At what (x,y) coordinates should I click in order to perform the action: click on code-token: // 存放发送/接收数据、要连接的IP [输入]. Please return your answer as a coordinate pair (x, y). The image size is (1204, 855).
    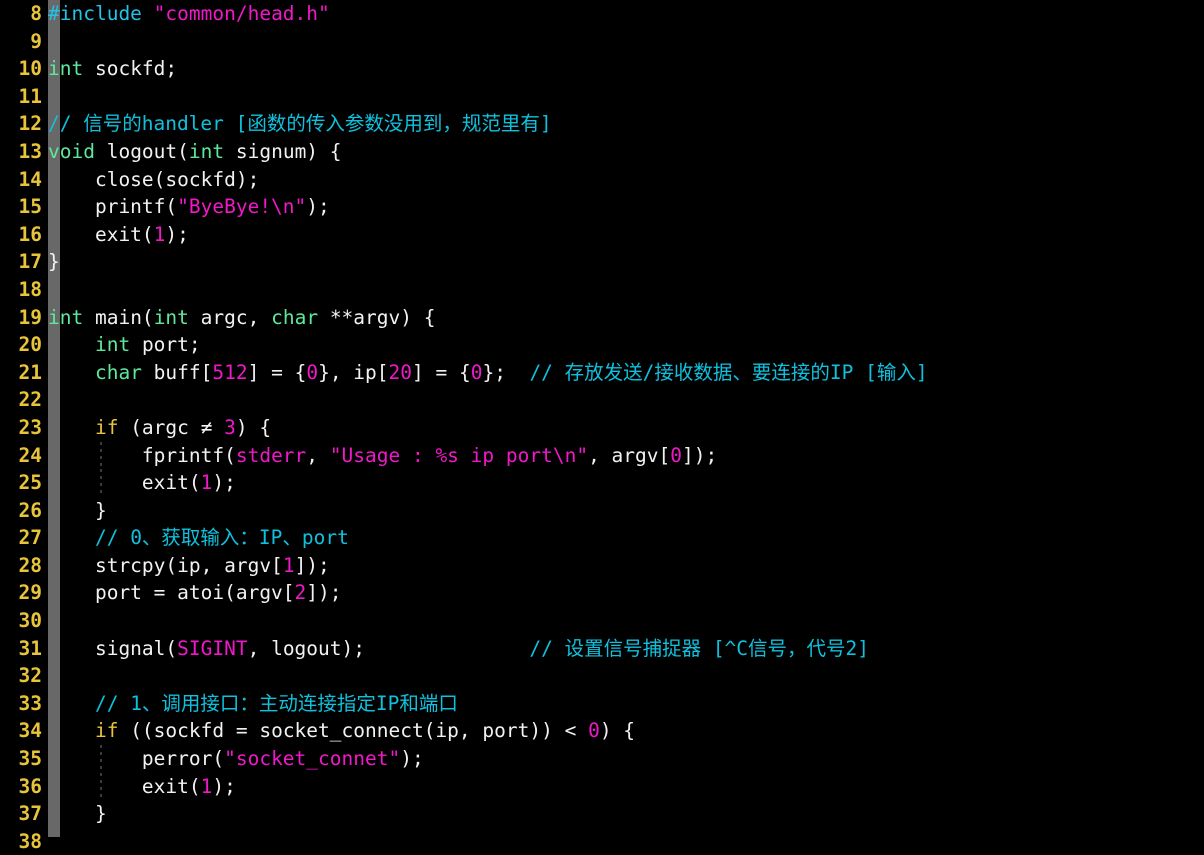
    Looking at the image, I should click on (728, 372).